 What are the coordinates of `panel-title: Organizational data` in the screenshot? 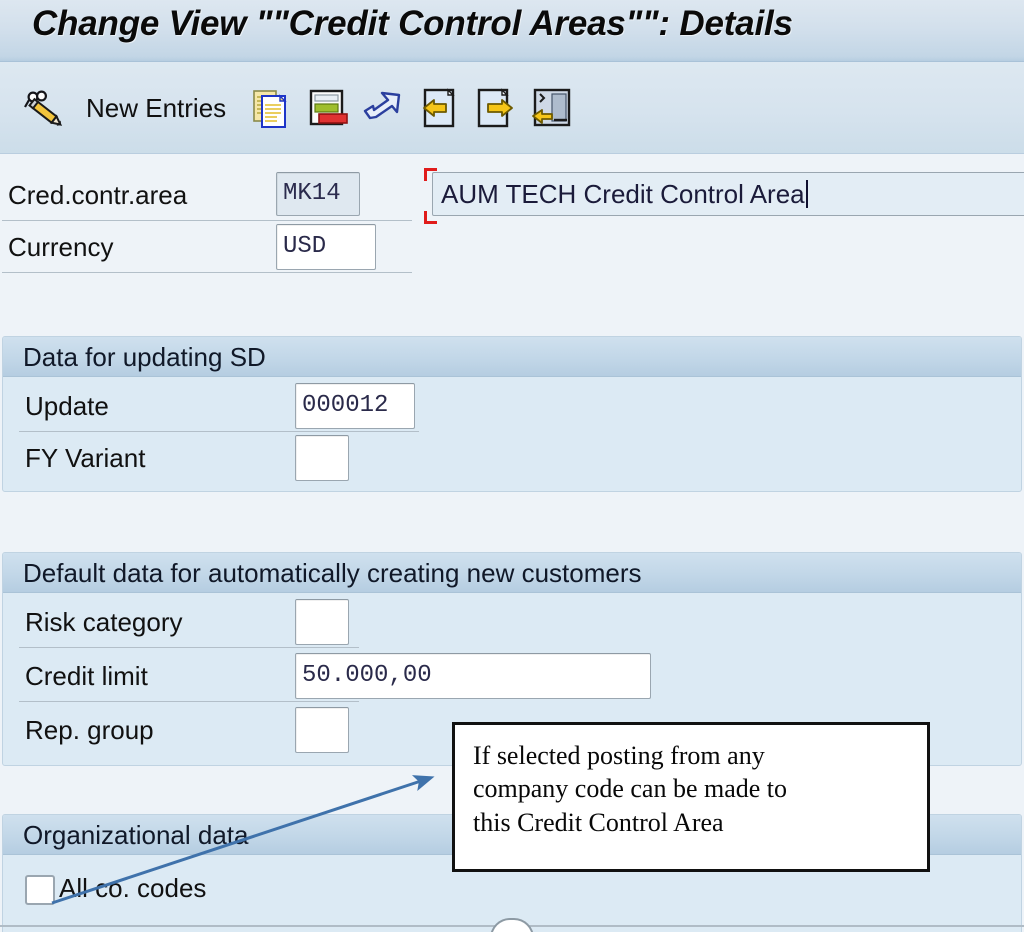 It's located at (136, 835).